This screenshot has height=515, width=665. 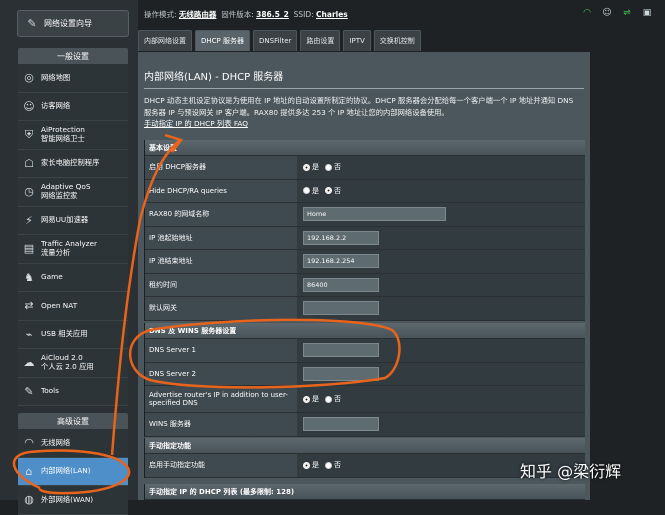 What do you see at coordinates (73, 334) in the screenshot?
I see `sidebar-item: ⌁ USB 相关应用` at bounding box center [73, 334].